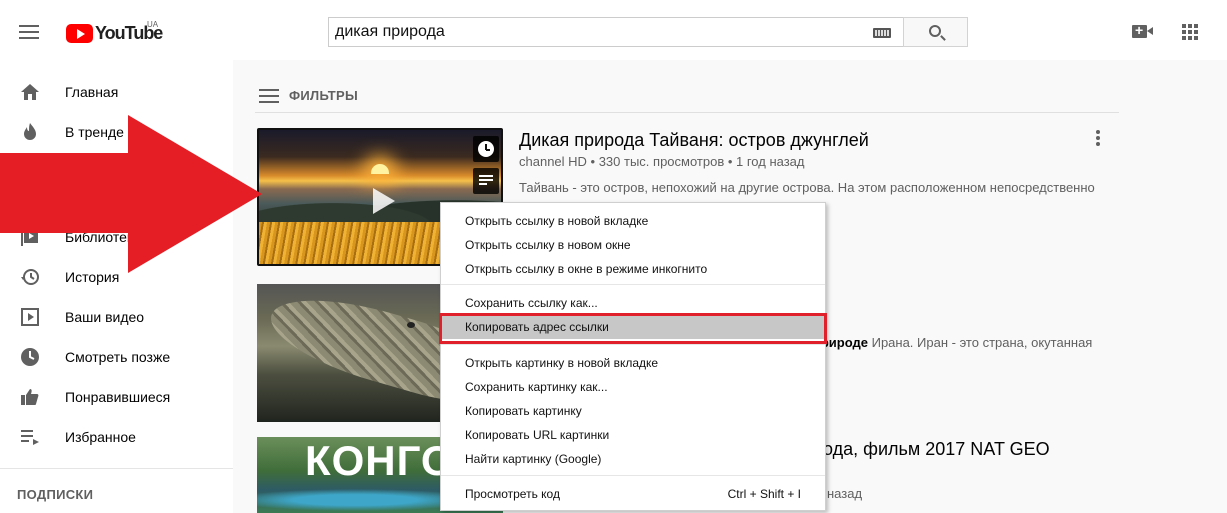 This screenshot has height=513, width=1227. I want to click on queue-icon, so click(486, 181).